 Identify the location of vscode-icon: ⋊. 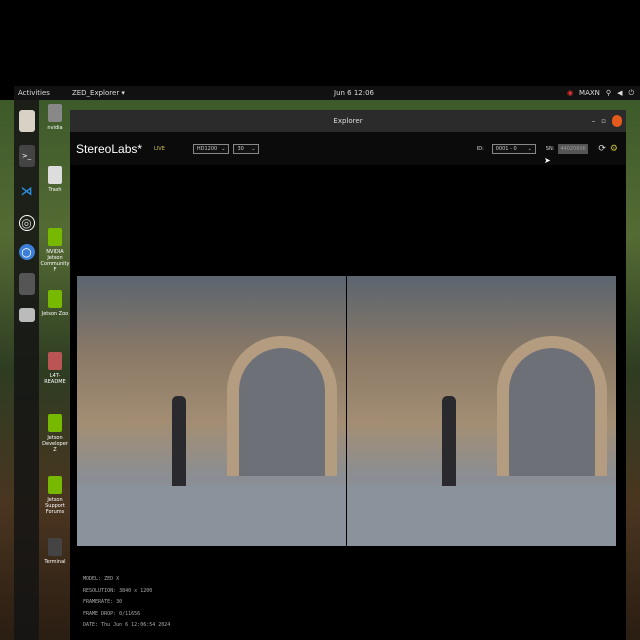
(27, 191).